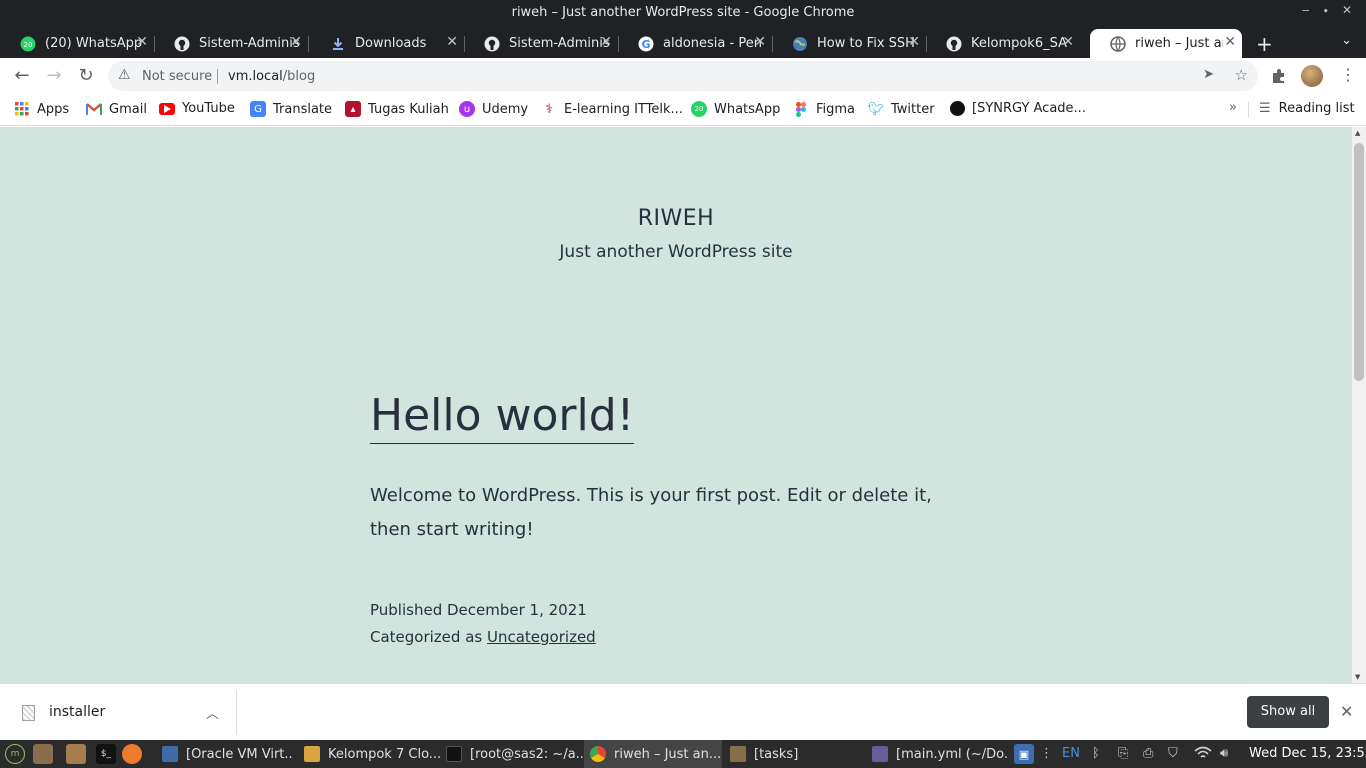  Describe the element at coordinates (1279, 78) in the screenshot. I see `extensions-puzzle-icon` at that location.